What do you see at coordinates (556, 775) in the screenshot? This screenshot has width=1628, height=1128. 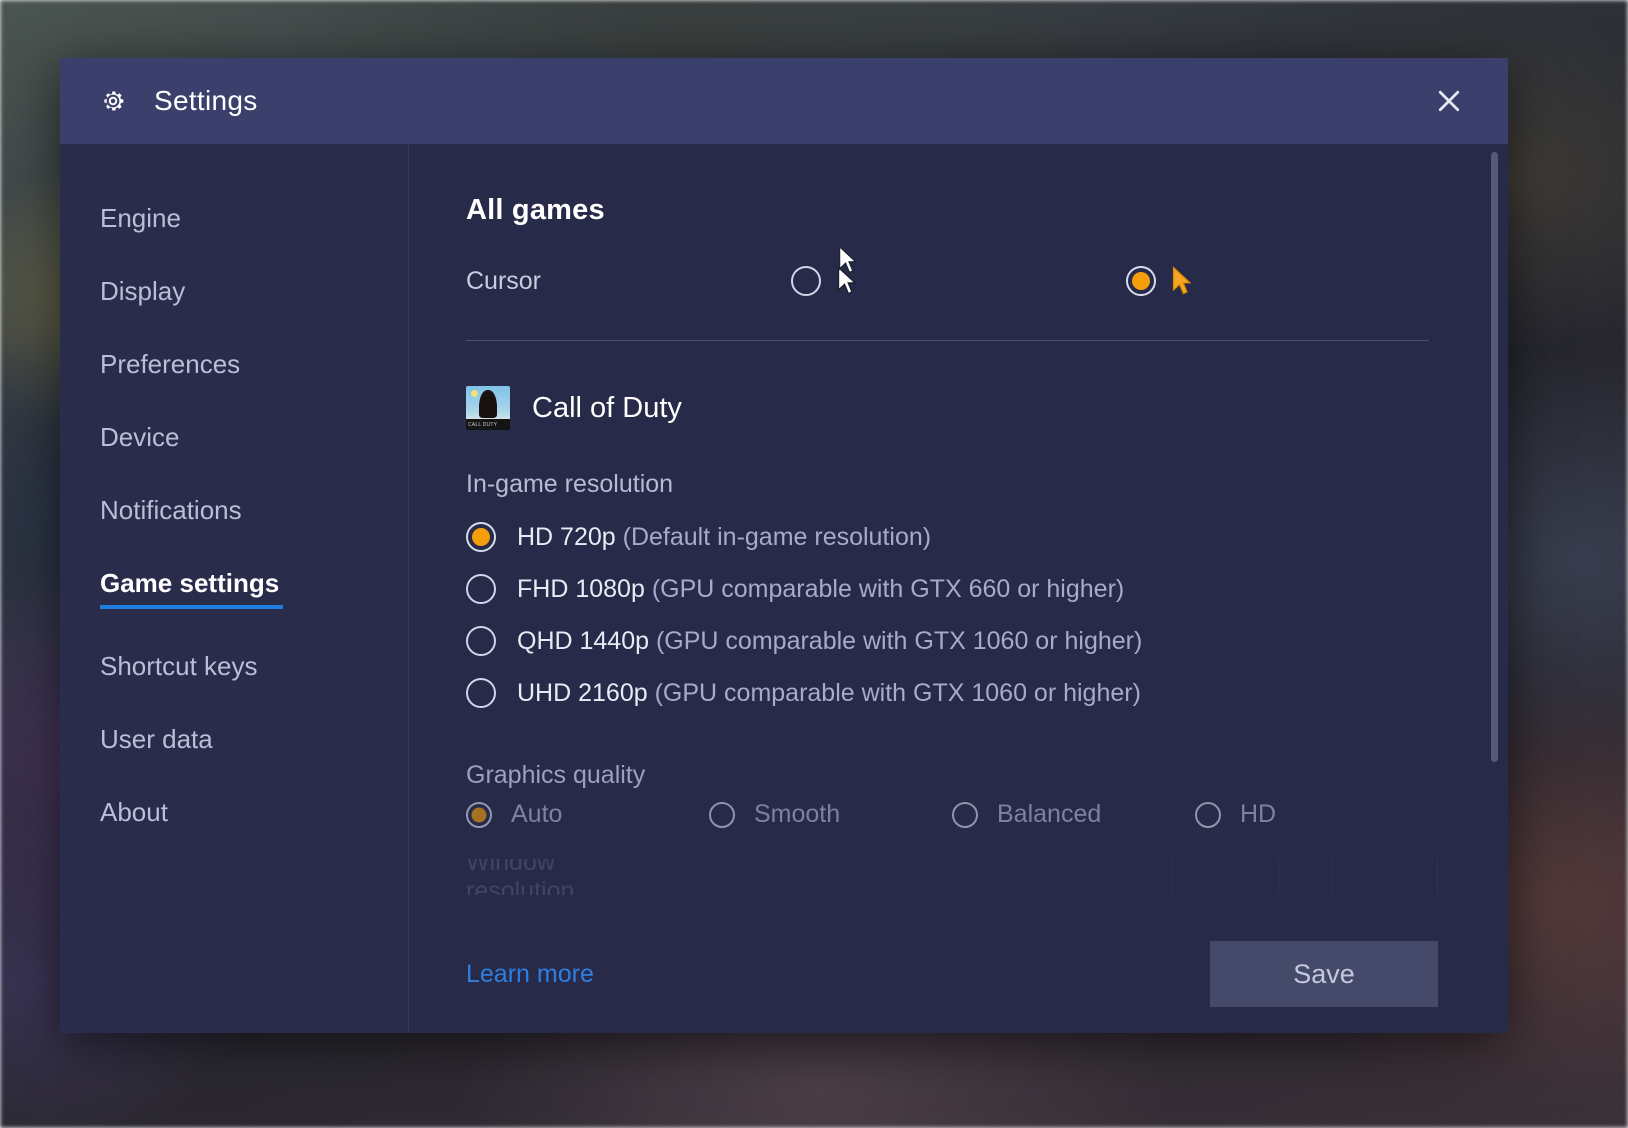 I see `graphics-quality-label: Graphics quality` at bounding box center [556, 775].